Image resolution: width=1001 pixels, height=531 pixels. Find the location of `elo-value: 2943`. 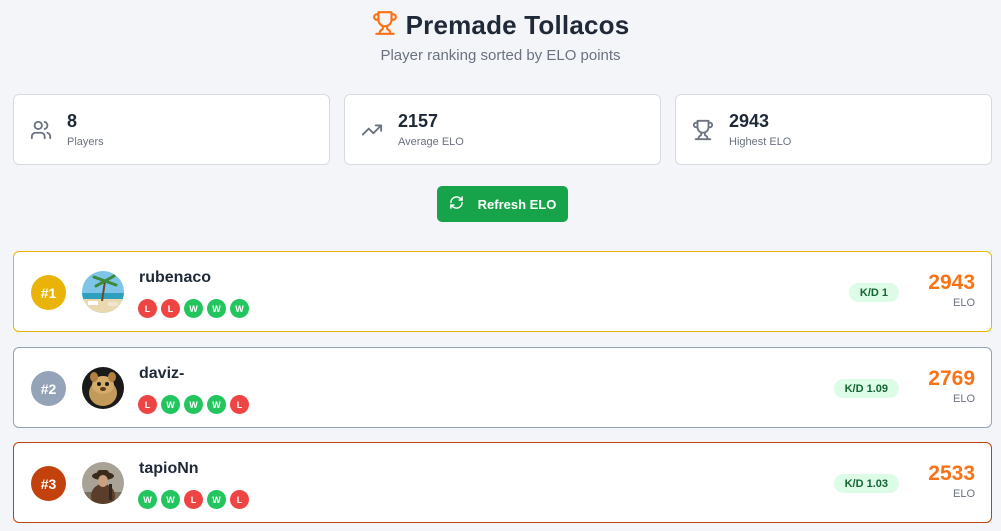

elo-value: 2943 is located at coordinates (951, 282).